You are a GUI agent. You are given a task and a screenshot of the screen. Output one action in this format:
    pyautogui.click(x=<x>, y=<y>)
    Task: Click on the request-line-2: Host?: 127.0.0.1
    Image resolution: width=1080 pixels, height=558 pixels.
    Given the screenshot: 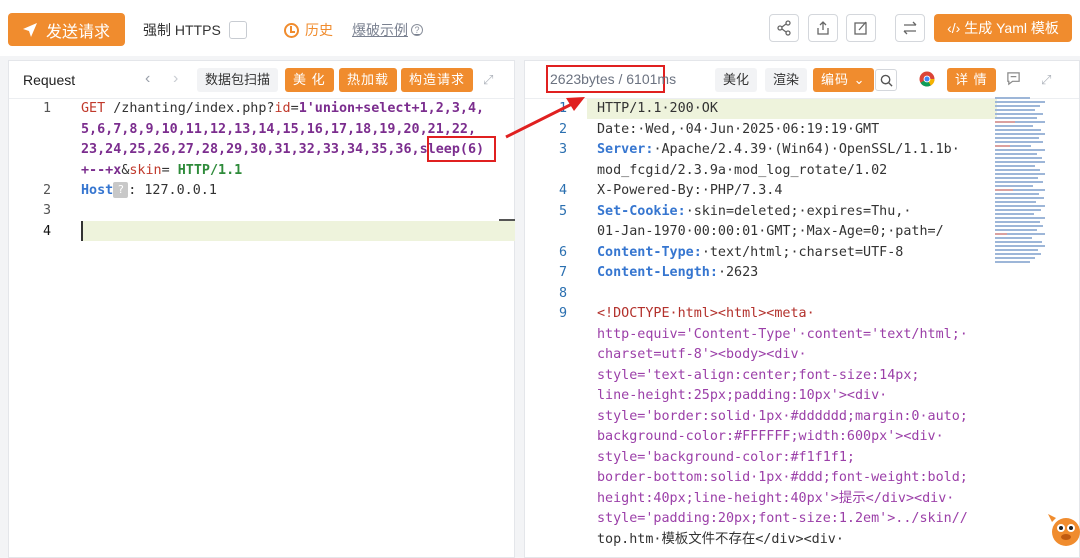 What is the action you would take?
    pyautogui.click(x=149, y=191)
    